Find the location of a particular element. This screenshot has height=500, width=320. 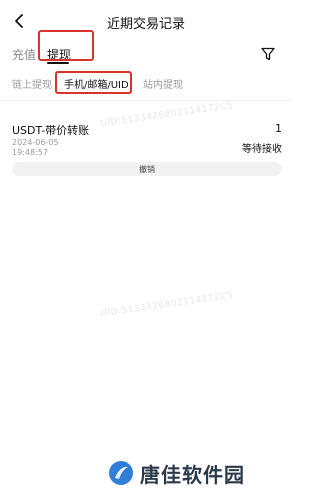

active-tab-underline is located at coordinates (58, 63).